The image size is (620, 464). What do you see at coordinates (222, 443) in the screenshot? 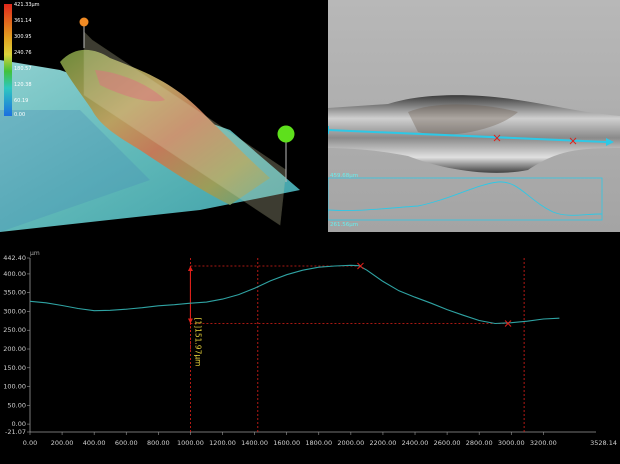
I see `x-tick-label: 1200.00` at bounding box center [222, 443].